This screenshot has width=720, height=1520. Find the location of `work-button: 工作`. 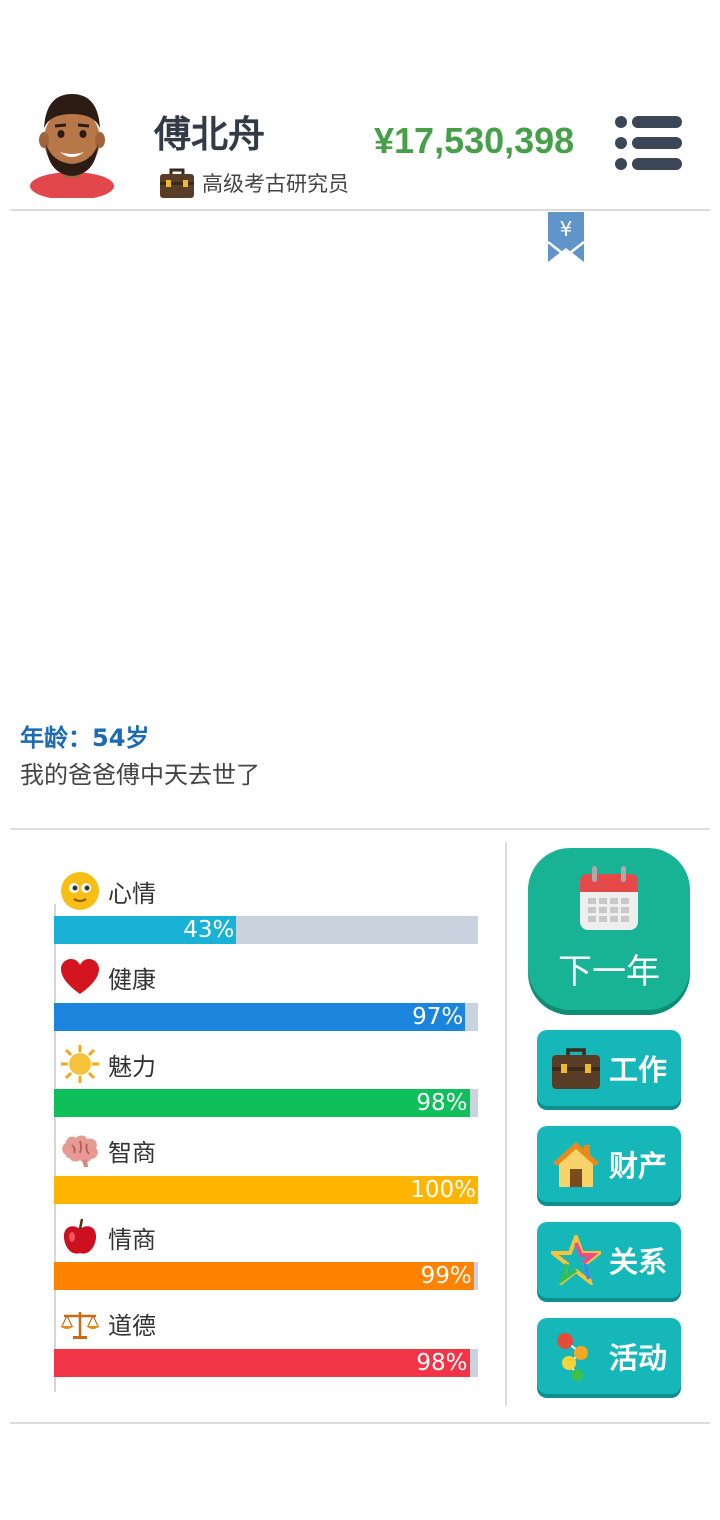

work-button: 工作 is located at coordinates (609, 1068).